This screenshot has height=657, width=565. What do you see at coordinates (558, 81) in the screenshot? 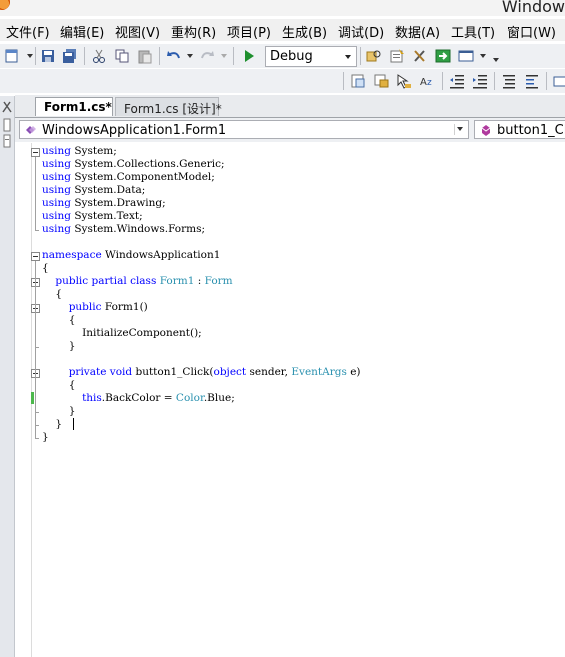
I see `bookmark-icon` at bounding box center [558, 81].